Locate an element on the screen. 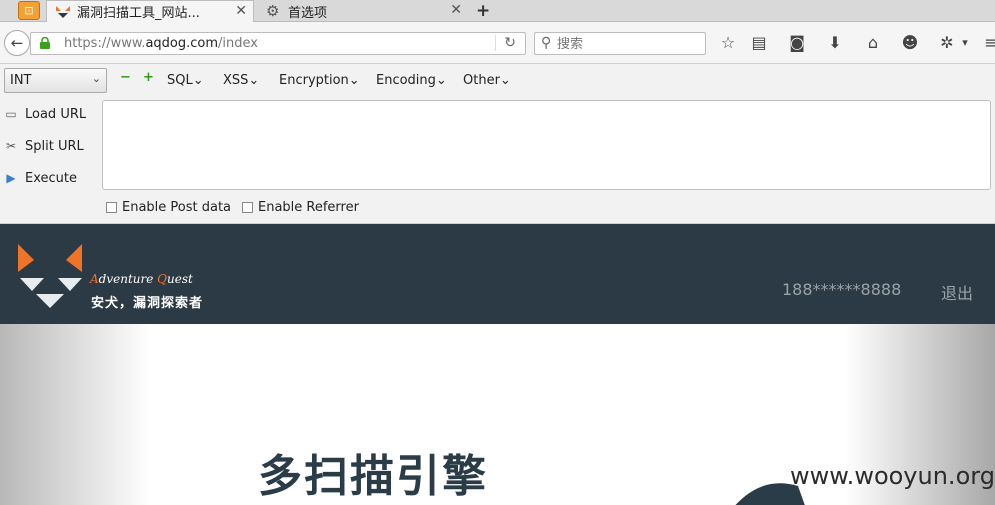 This screenshot has height=505, width=995. menu-label: Other is located at coordinates (481, 80).